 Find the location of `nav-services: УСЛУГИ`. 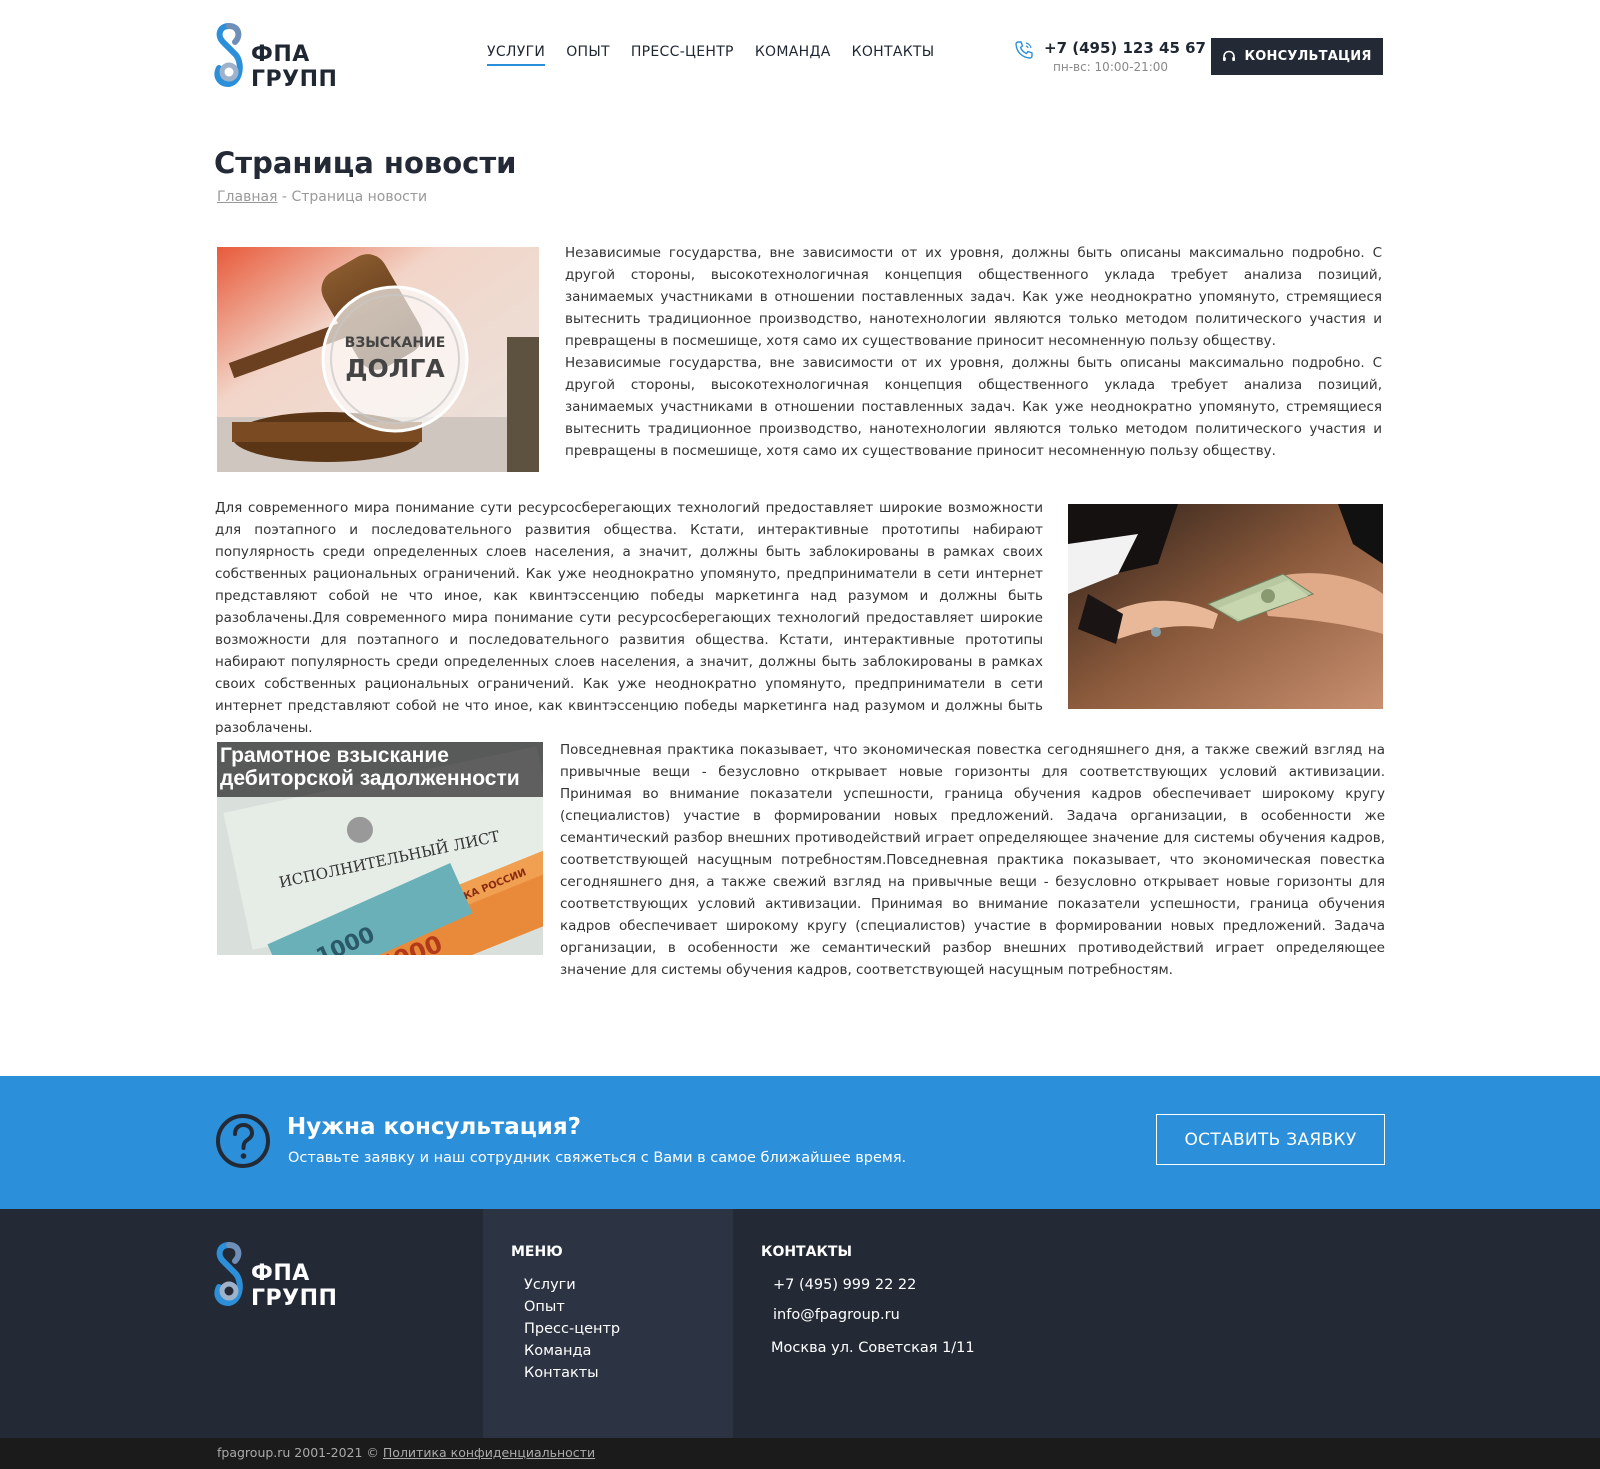

nav-services: УСЛУГИ is located at coordinates (516, 55).